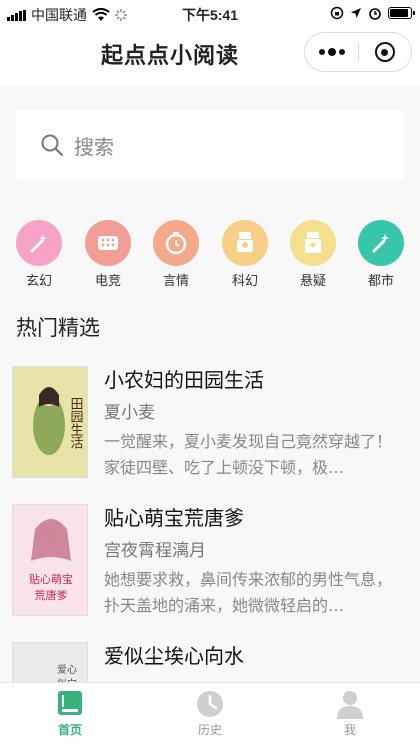  I want to click on tab-label: 历史, so click(209, 730).